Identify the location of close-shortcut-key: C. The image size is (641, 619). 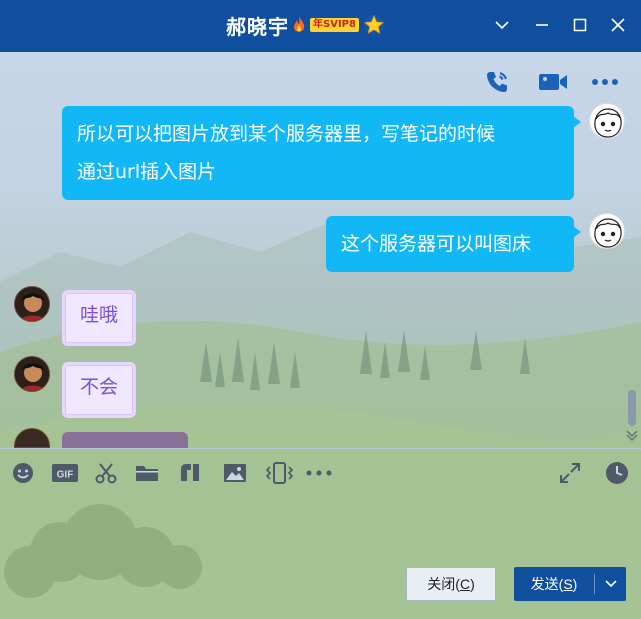
(465, 584).